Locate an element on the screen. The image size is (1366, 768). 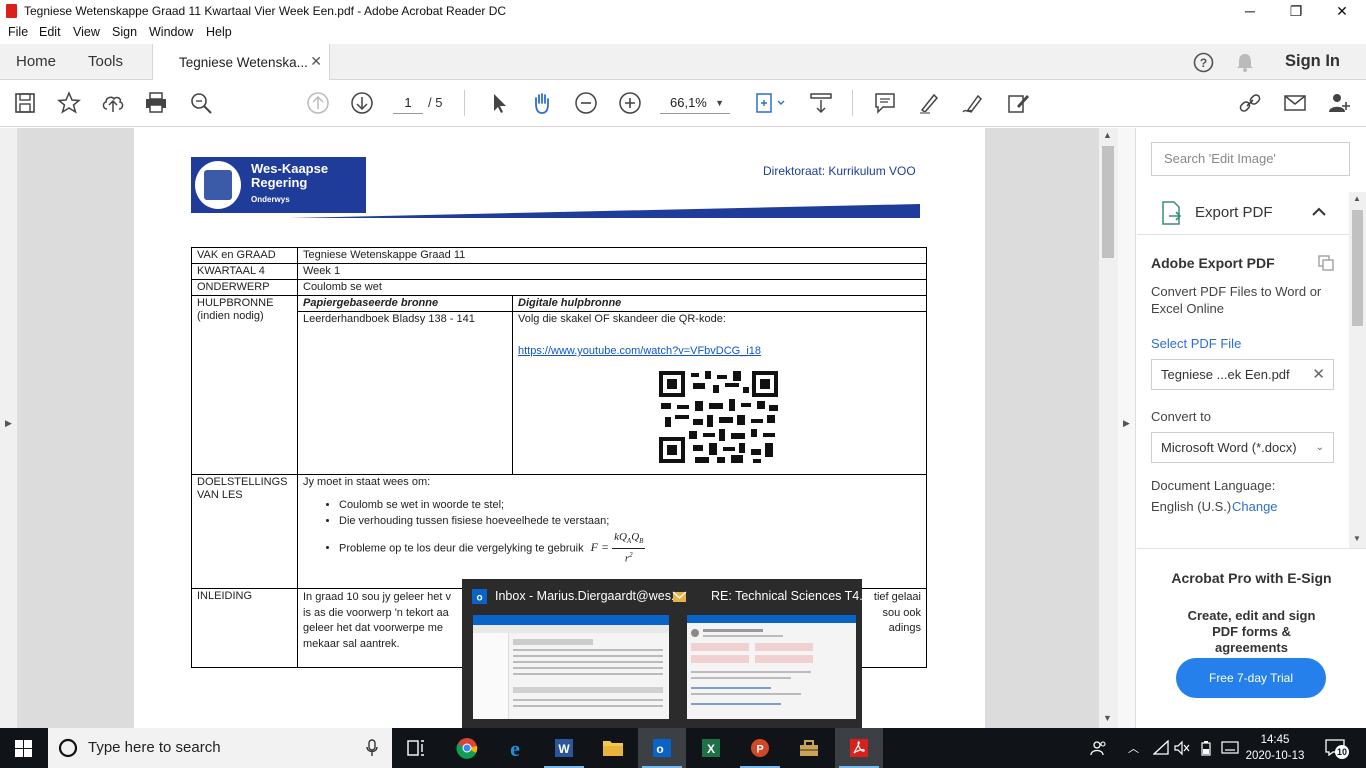
menu-help: Help is located at coordinates (219, 32).